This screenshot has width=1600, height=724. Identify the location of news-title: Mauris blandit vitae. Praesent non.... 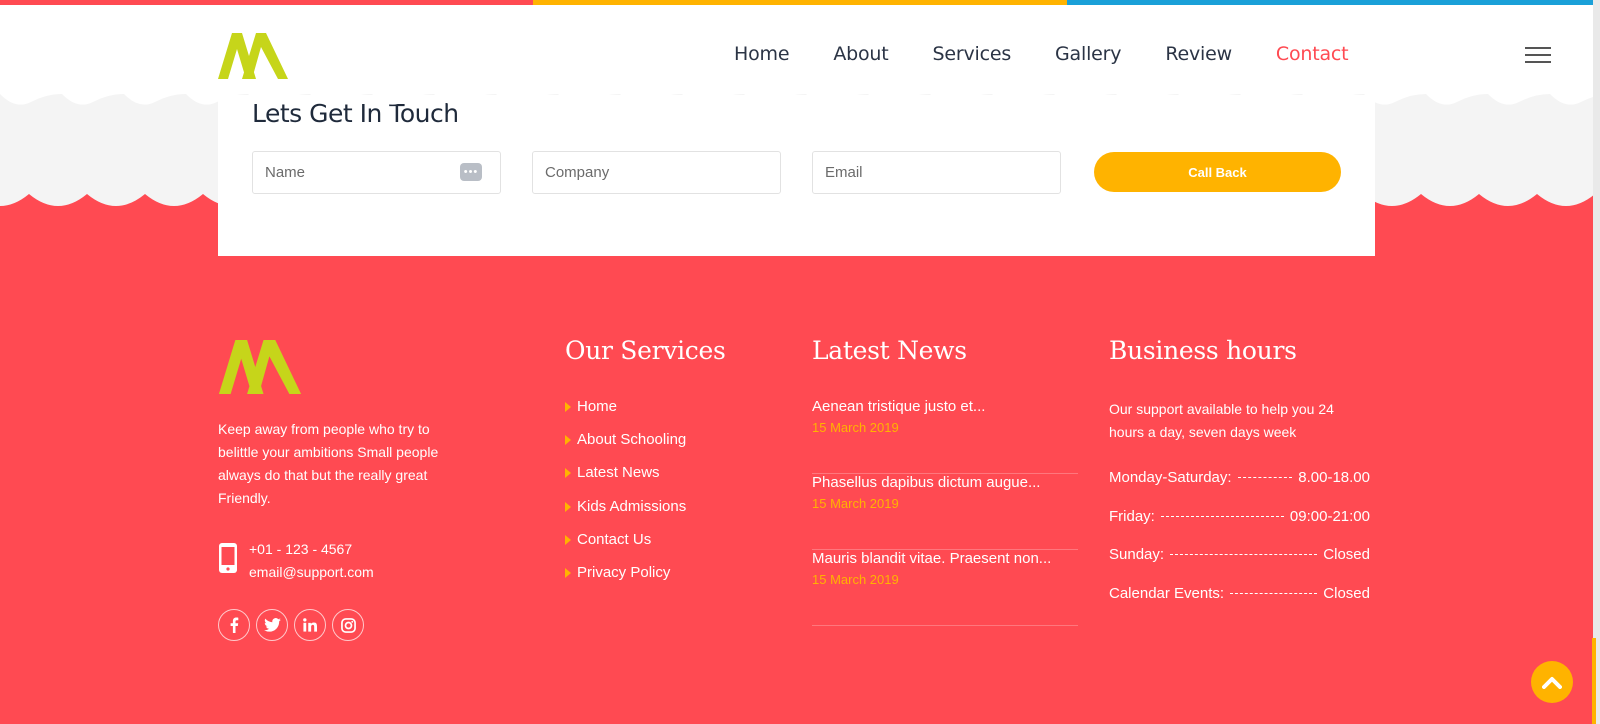
(945, 558).